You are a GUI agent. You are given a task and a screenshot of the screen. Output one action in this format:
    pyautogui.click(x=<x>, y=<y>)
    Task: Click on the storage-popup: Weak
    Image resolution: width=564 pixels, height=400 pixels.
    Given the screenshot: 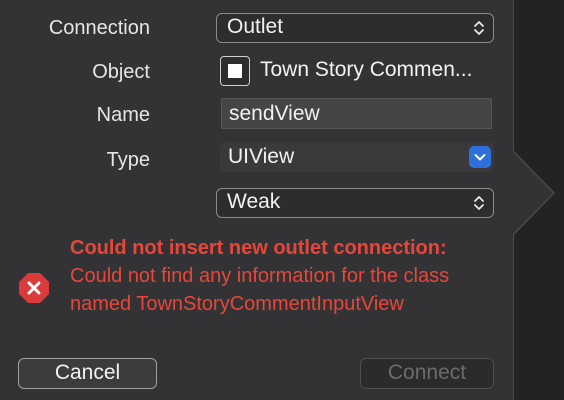 What is the action you would take?
    pyautogui.click(x=355, y=203)
    